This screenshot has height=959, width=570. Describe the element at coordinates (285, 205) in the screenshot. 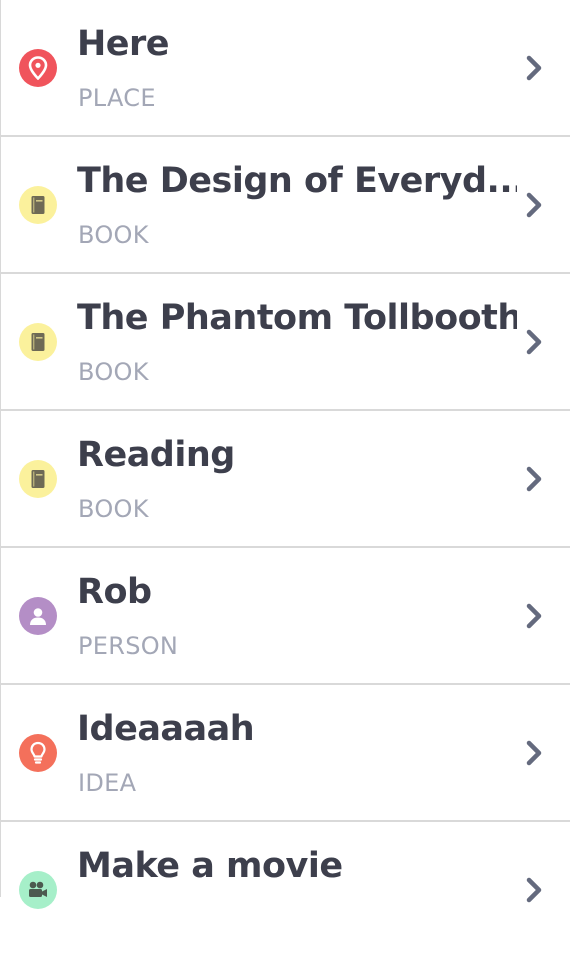

I see `list-item-the-design-of-everyday-things: The Design of Everyd... BOOK` at that location.